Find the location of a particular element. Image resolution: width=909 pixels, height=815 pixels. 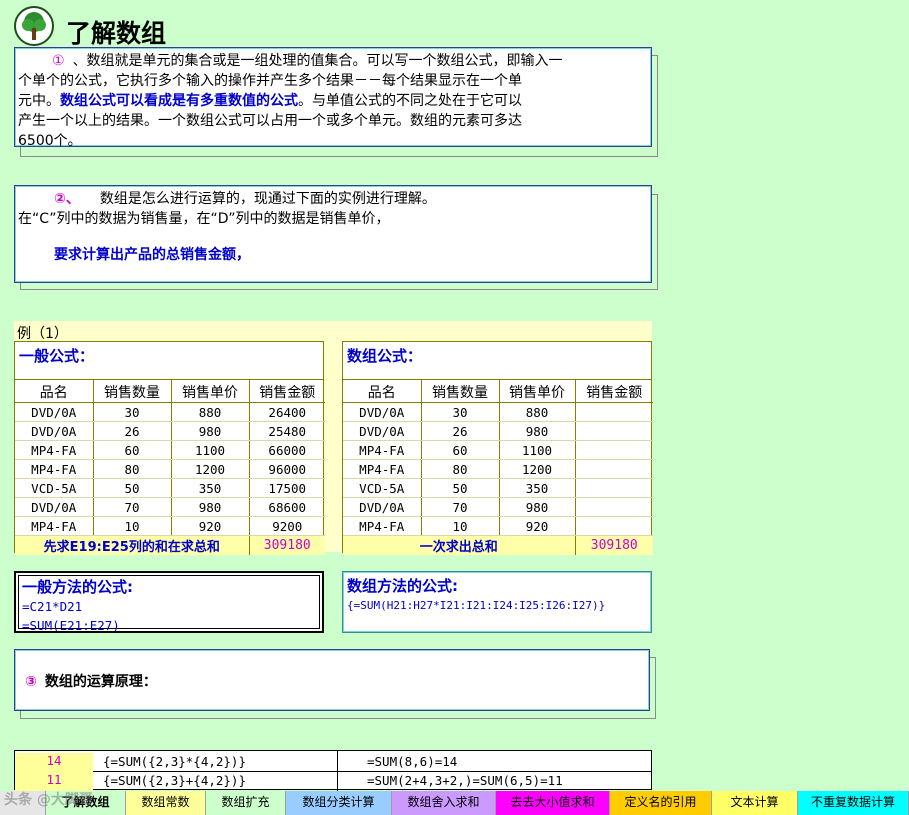

tab-sheet-6: 去去大小值求和 is located at coordinates (553, 803).